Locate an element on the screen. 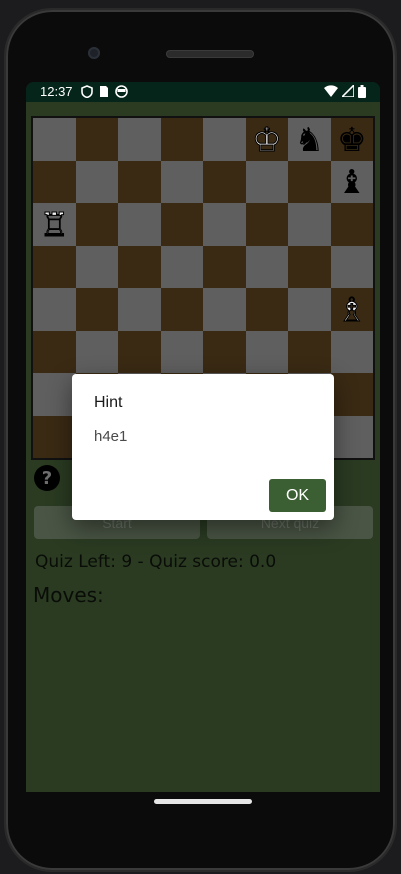 The height and width of the screenshot is (874, 401). dialog-title: Hint is located at coordinates (108, 402).